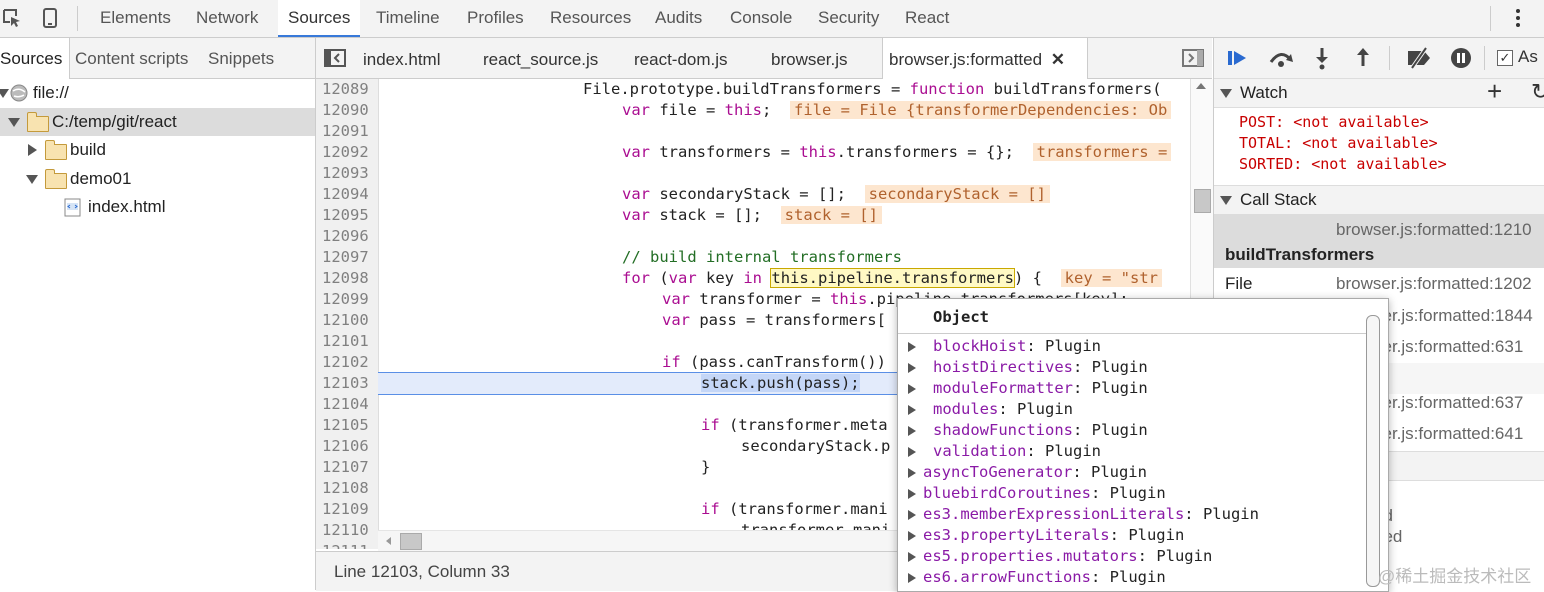 The image size is (1544, 592). I want to click on tab-network: Network, so click(227, 18).